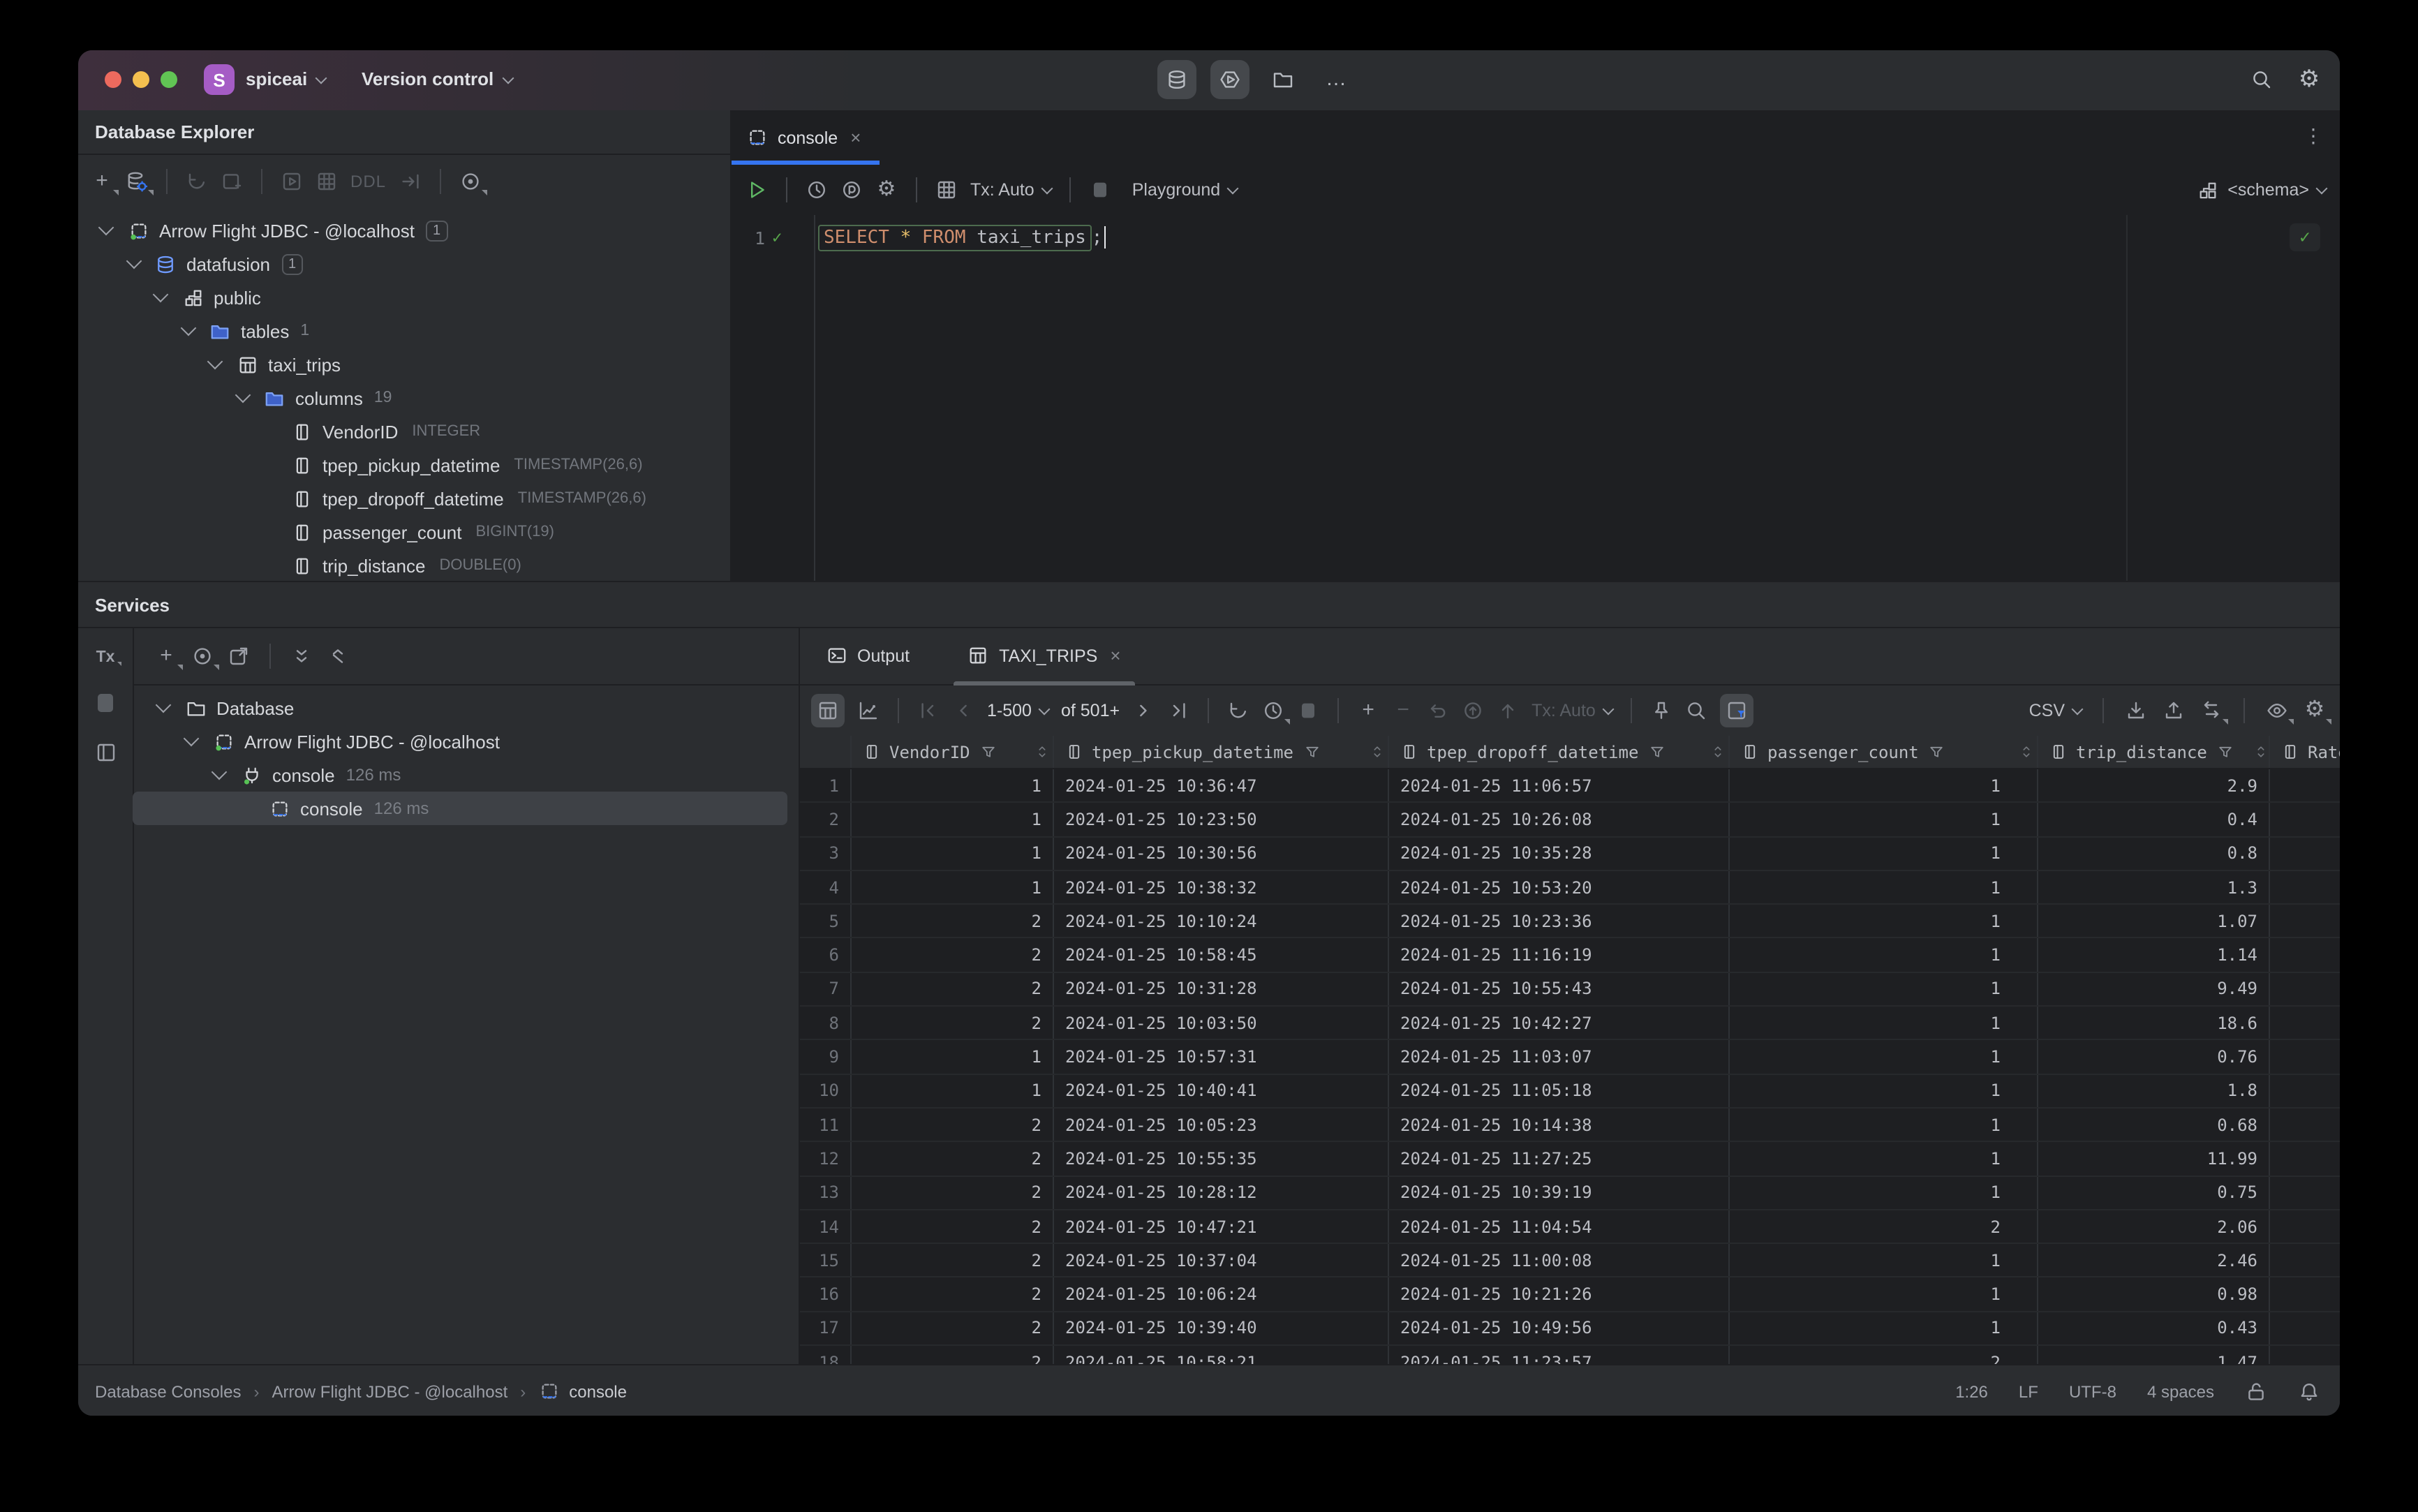  I want to click on table-data-icon, so click(327, 182).